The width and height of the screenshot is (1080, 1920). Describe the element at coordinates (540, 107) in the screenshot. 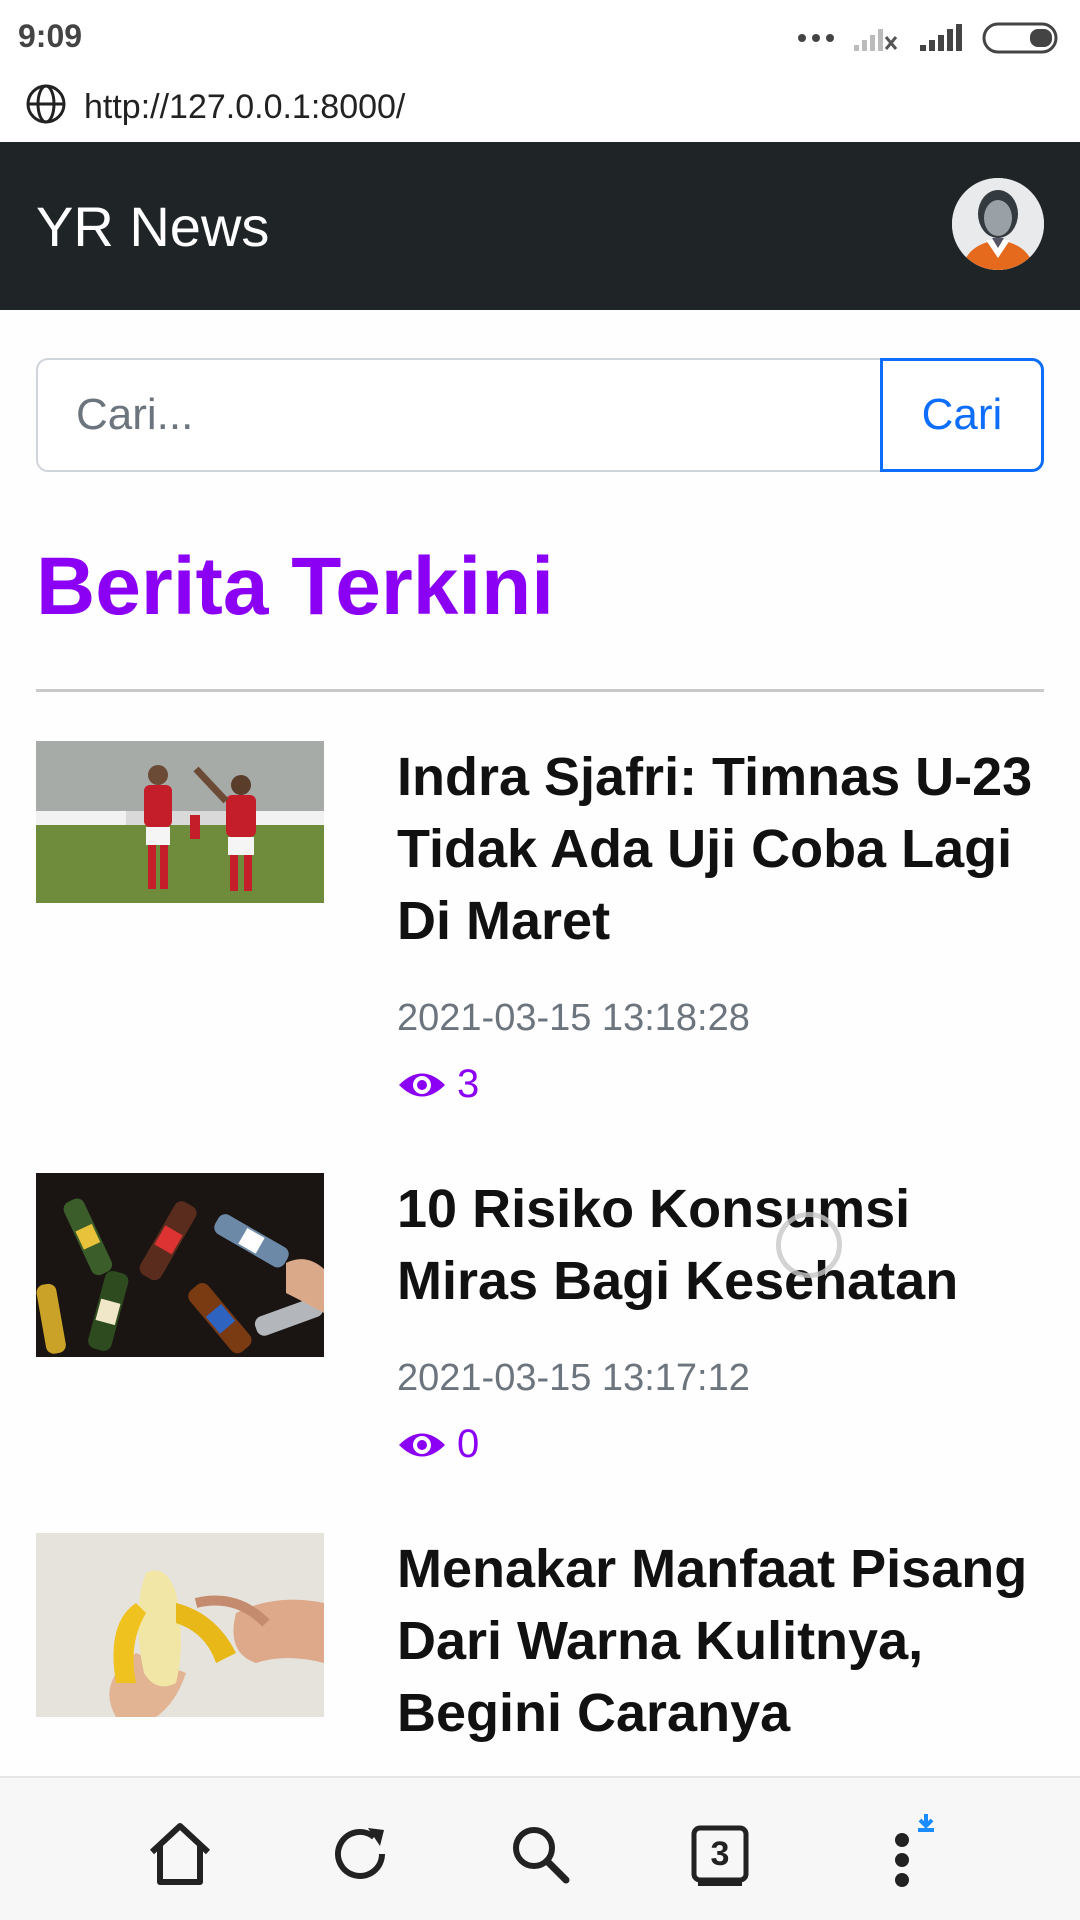

I see `address-bar: http://127.0.0.1:8000/` at that location.